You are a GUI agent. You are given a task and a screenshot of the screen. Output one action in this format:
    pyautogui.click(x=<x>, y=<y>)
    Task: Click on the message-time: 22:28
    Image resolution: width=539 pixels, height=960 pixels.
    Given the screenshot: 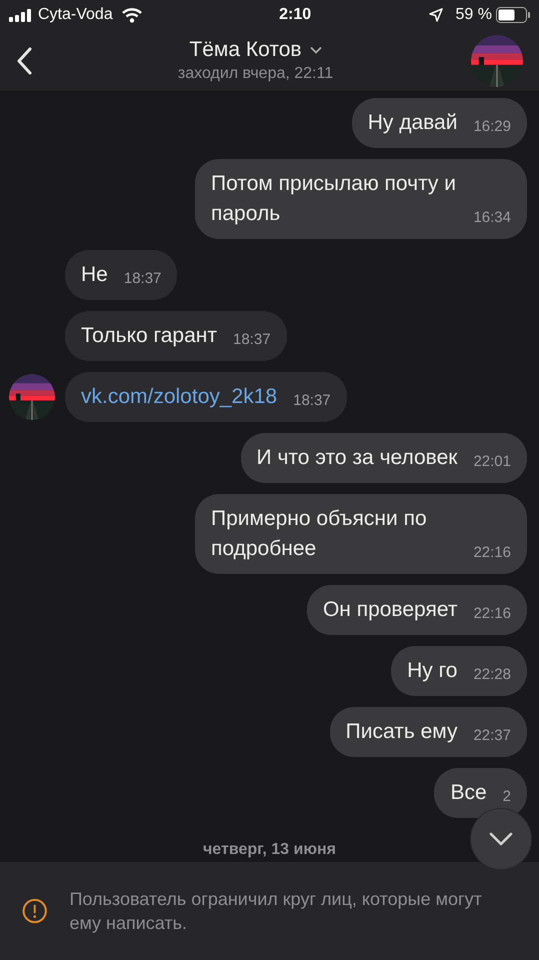 What is the action you would take?
    pyautogui.click(x=492, y=675)
    